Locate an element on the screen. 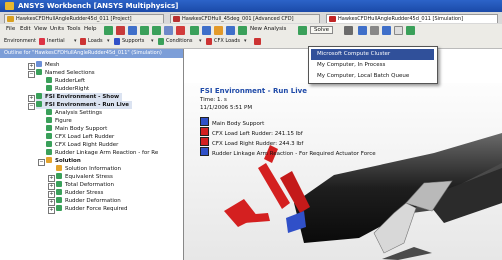 The height and width of the screenshot is (260, 502). menu-item-local-batch-queue: My Computer, Local Batch Queue is located at coordinates (372, 76).